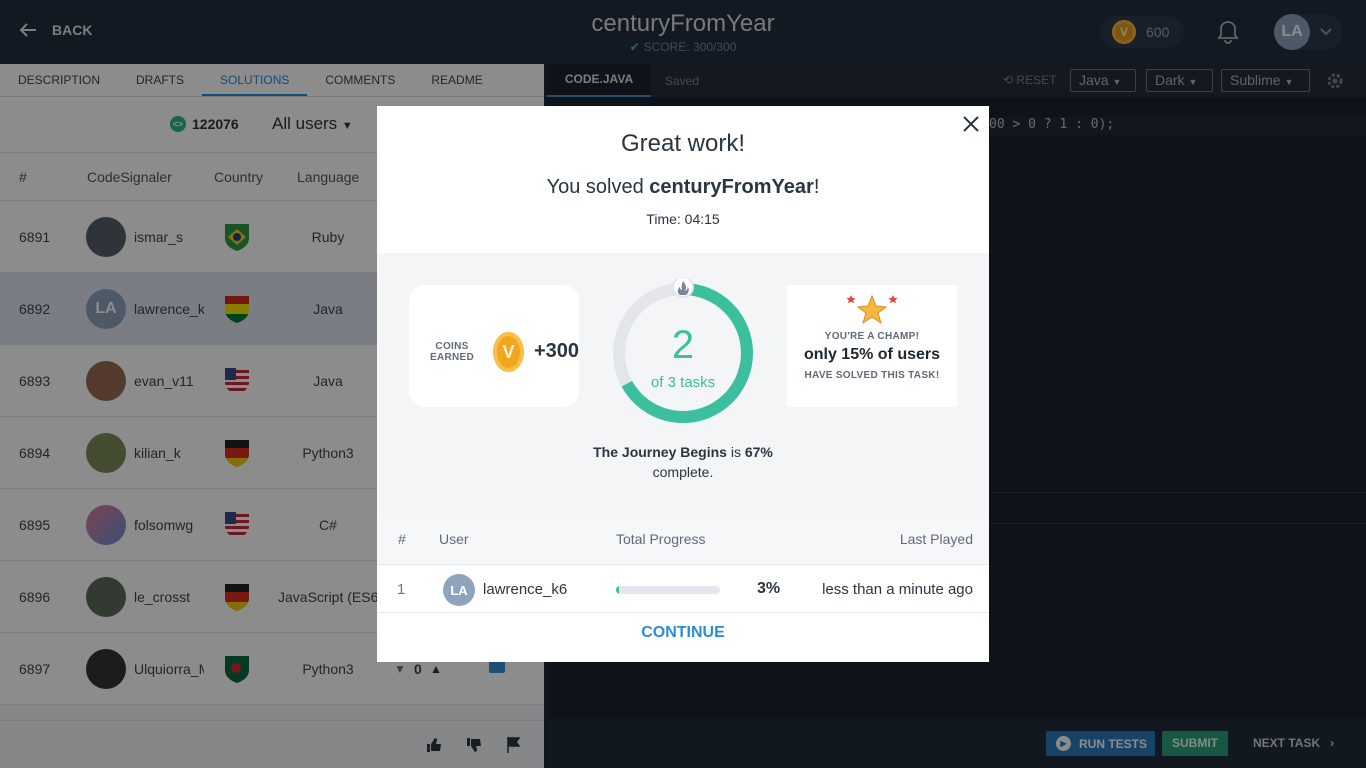 The width and height of the screenshot is (1366, 768). Describe the element at coordinates (660, 452) in the screenshot. I see `journey-name: The Journey Begins` at that location.